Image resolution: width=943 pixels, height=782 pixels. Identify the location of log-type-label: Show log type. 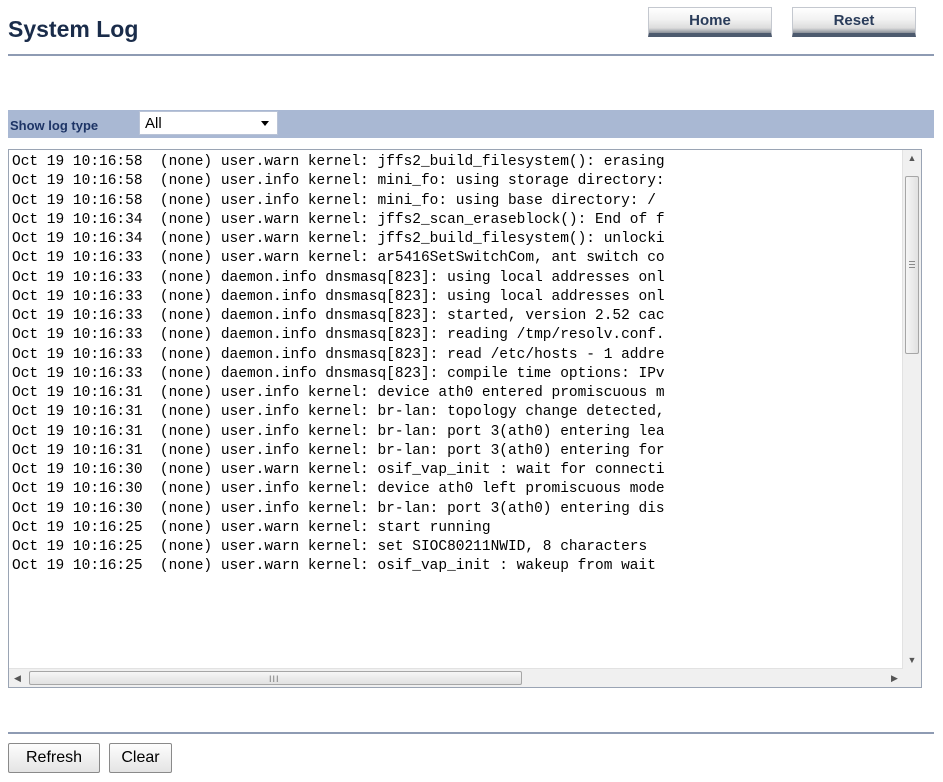
(54, 125).